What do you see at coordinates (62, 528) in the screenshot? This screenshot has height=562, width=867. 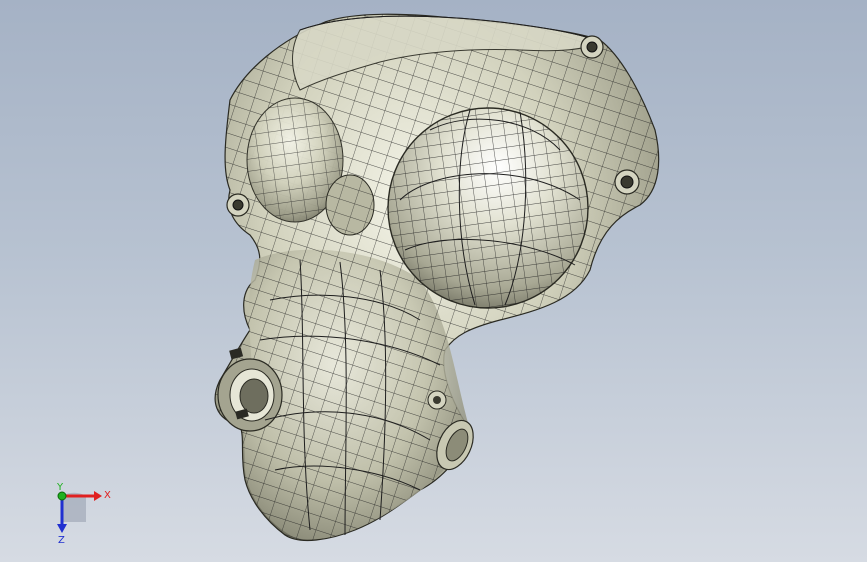 I see `triad-z-arrow` at bounding box center [62, 528].